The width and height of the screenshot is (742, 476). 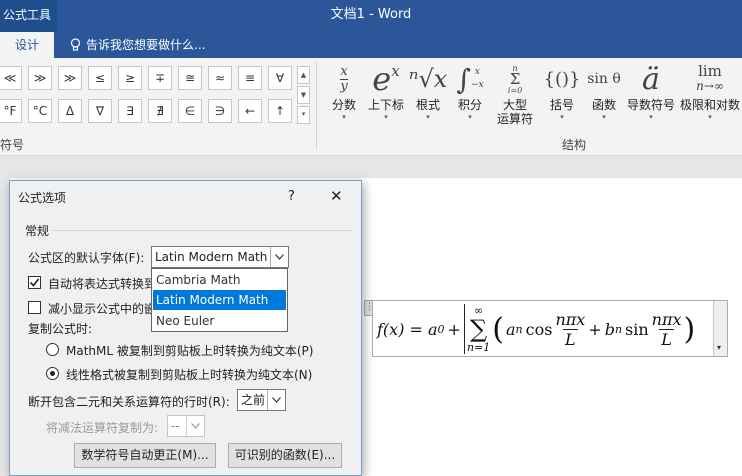 What do you see at coordinates (102, 284) in the screenshot?
I see `auto-convert-label: 自动将表达式转换到` at bounding box center [102, 284].